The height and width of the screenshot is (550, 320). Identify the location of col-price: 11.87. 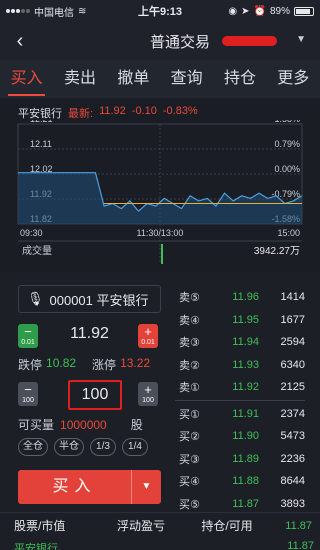
(298, 525).